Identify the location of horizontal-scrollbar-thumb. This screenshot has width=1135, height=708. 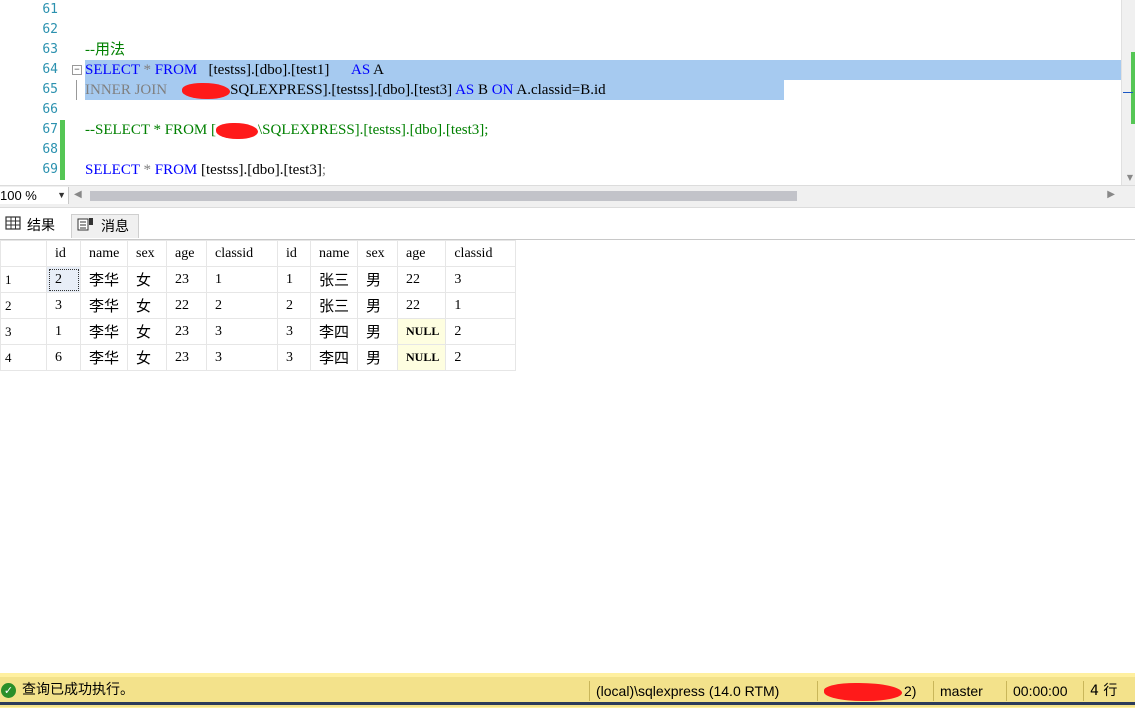
(443, 196).